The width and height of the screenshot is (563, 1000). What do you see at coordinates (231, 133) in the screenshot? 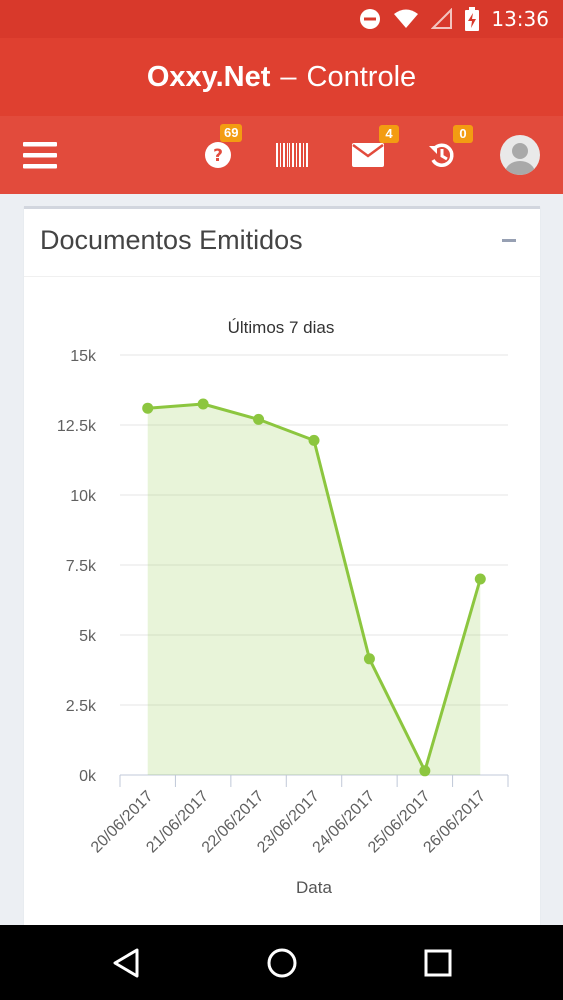
I see `help-badge: 69` at bounding box center [231, 133].